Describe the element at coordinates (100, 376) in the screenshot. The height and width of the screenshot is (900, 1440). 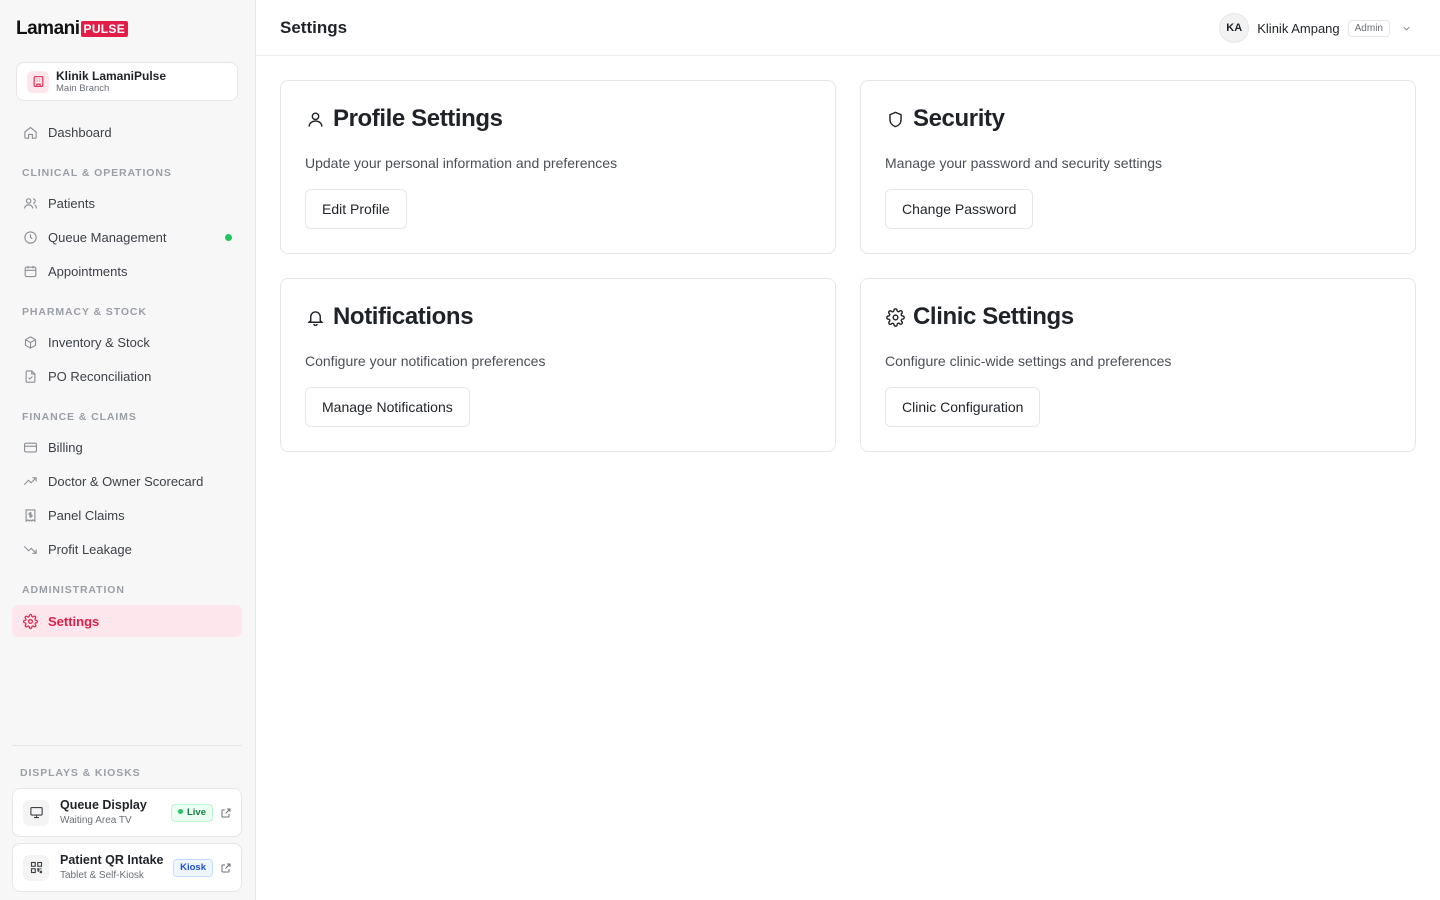
I see `sidebar-item-label: PO Reconciliation` at that location.